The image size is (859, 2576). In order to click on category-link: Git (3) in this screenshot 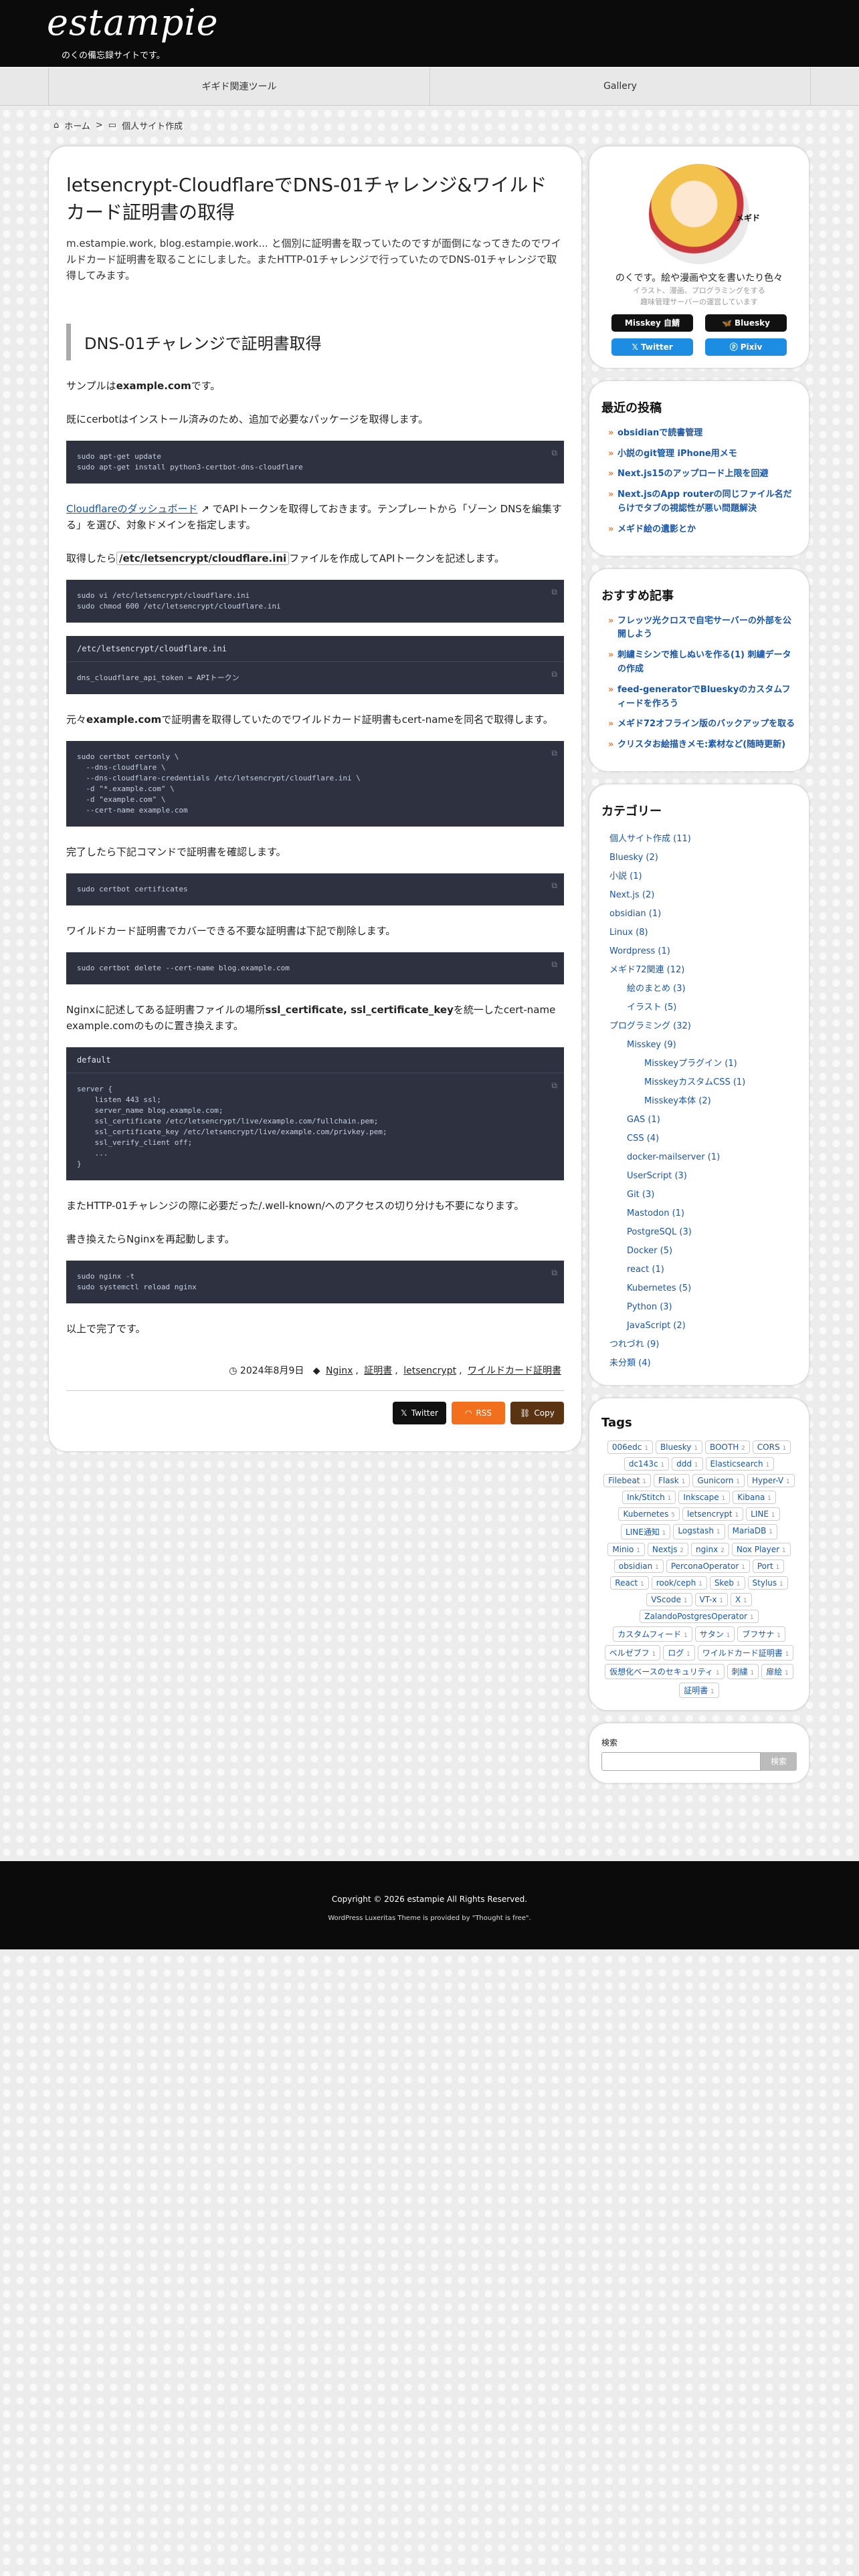, I will do `click(699, 1195)`.